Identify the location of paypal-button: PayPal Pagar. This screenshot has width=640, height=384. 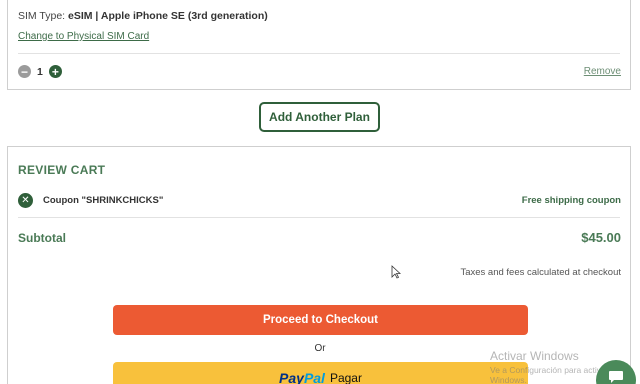
(320, 373).